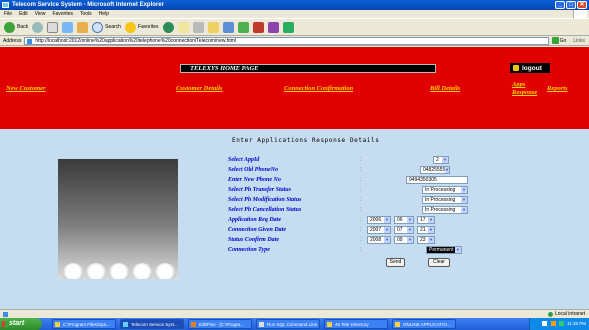 This screenshot has height=330, width=589. Describe the element at coordinates (445, 210) in the screenshot. I see `cancellation-status-select: In Processing ▼` at that location.